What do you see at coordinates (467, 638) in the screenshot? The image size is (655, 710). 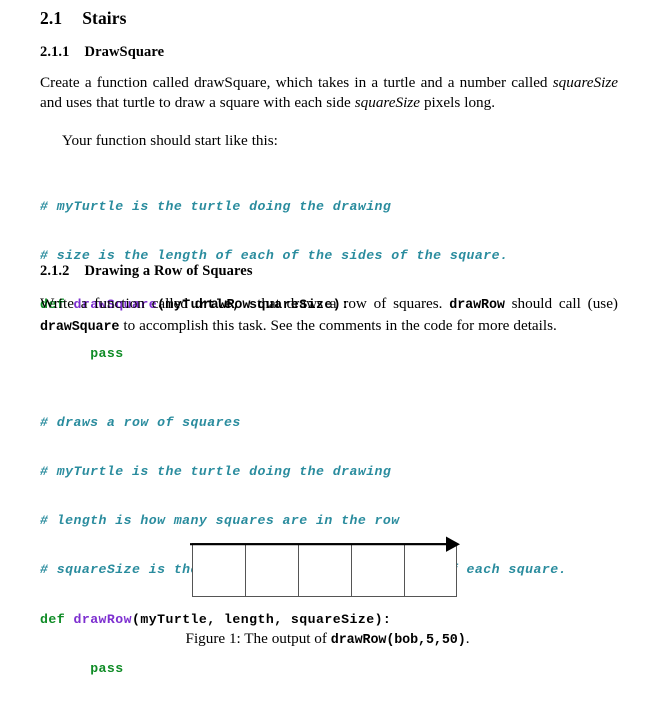 I see `caption-suffix: .` at bounding box center [467, 638].